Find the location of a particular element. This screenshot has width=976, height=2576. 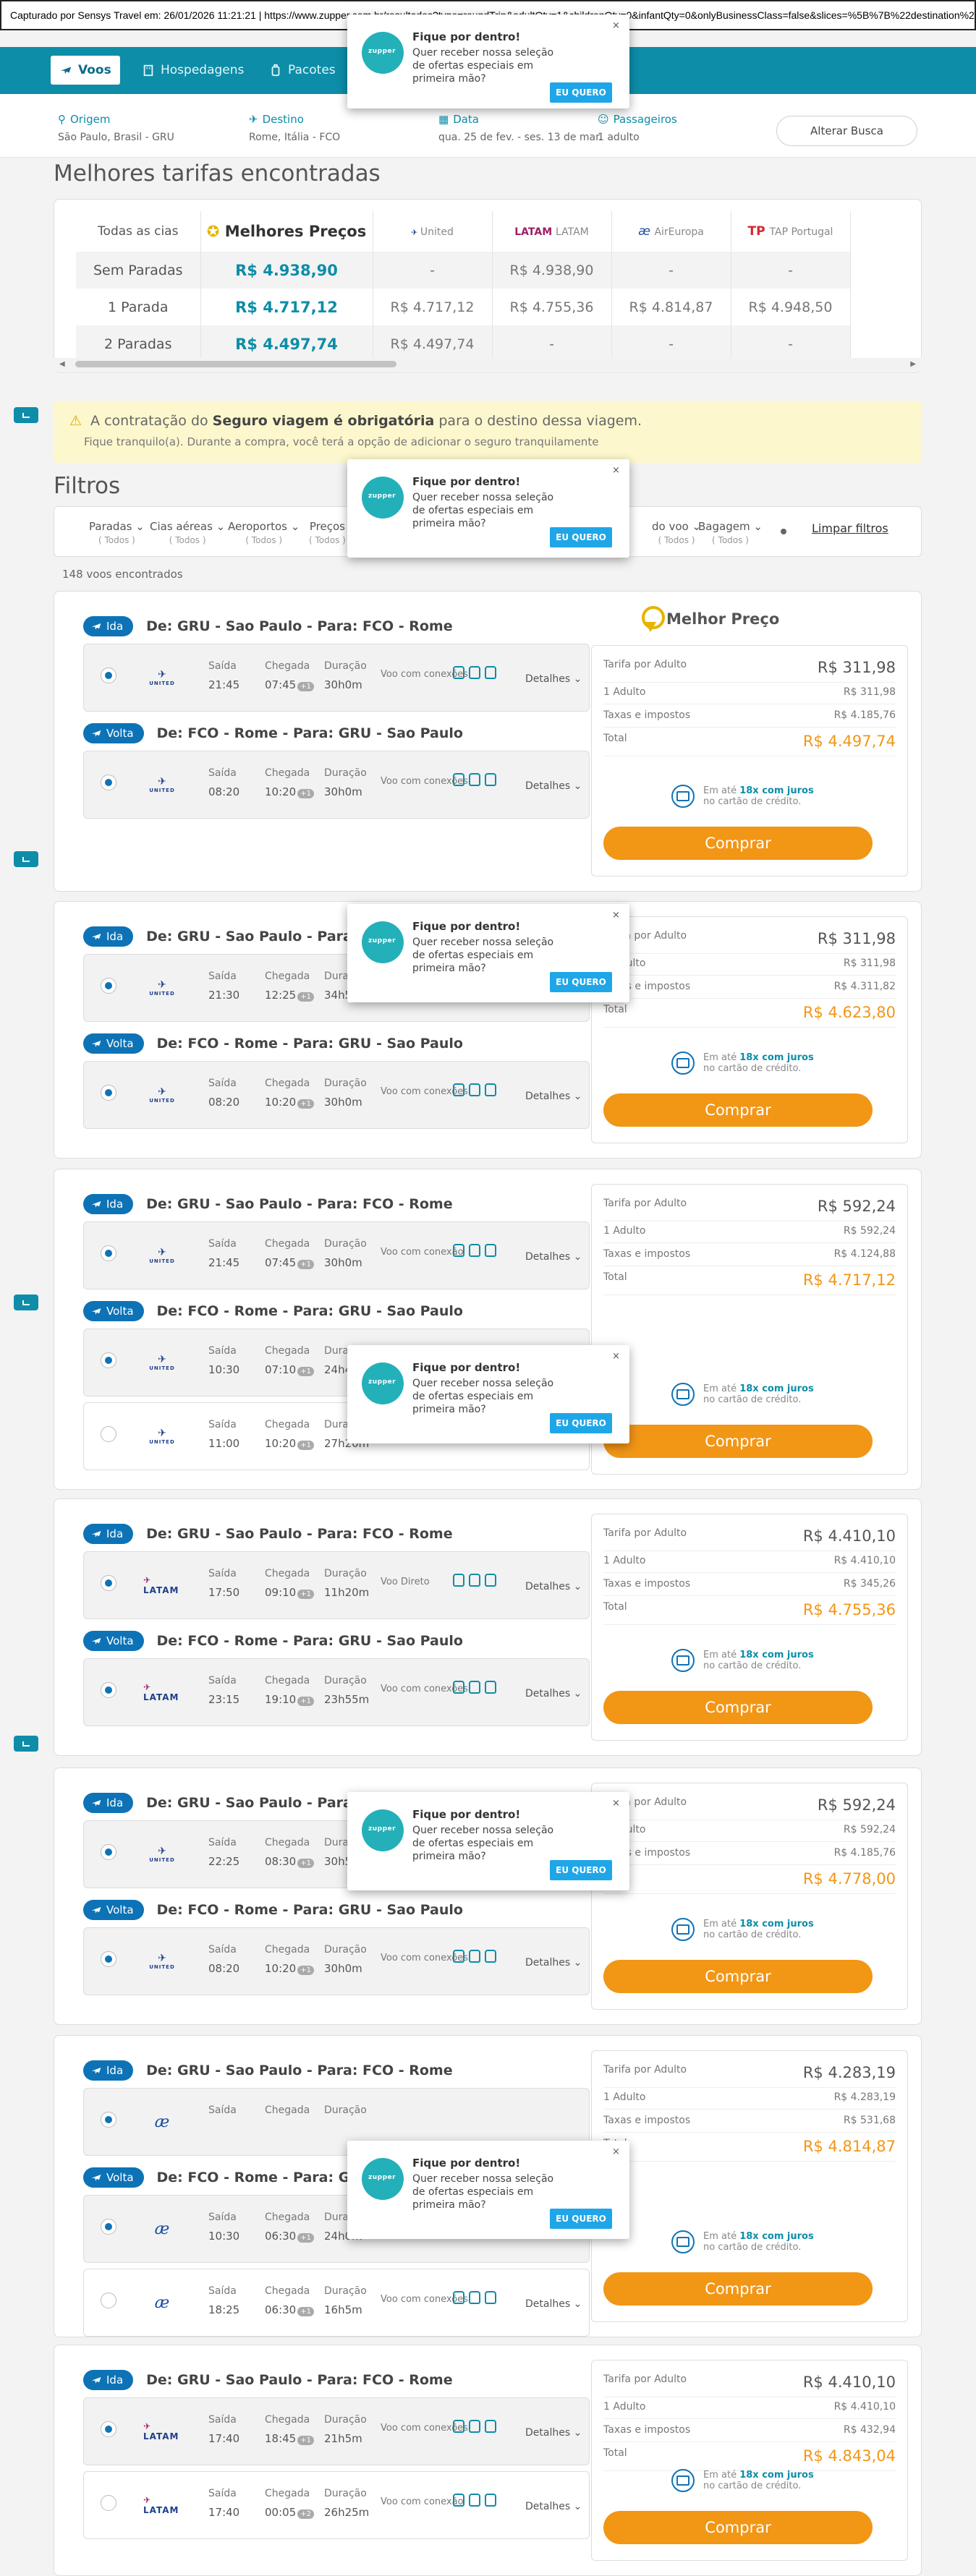

tab-pacotes: Pacotes is located at coordinates (302, 70).